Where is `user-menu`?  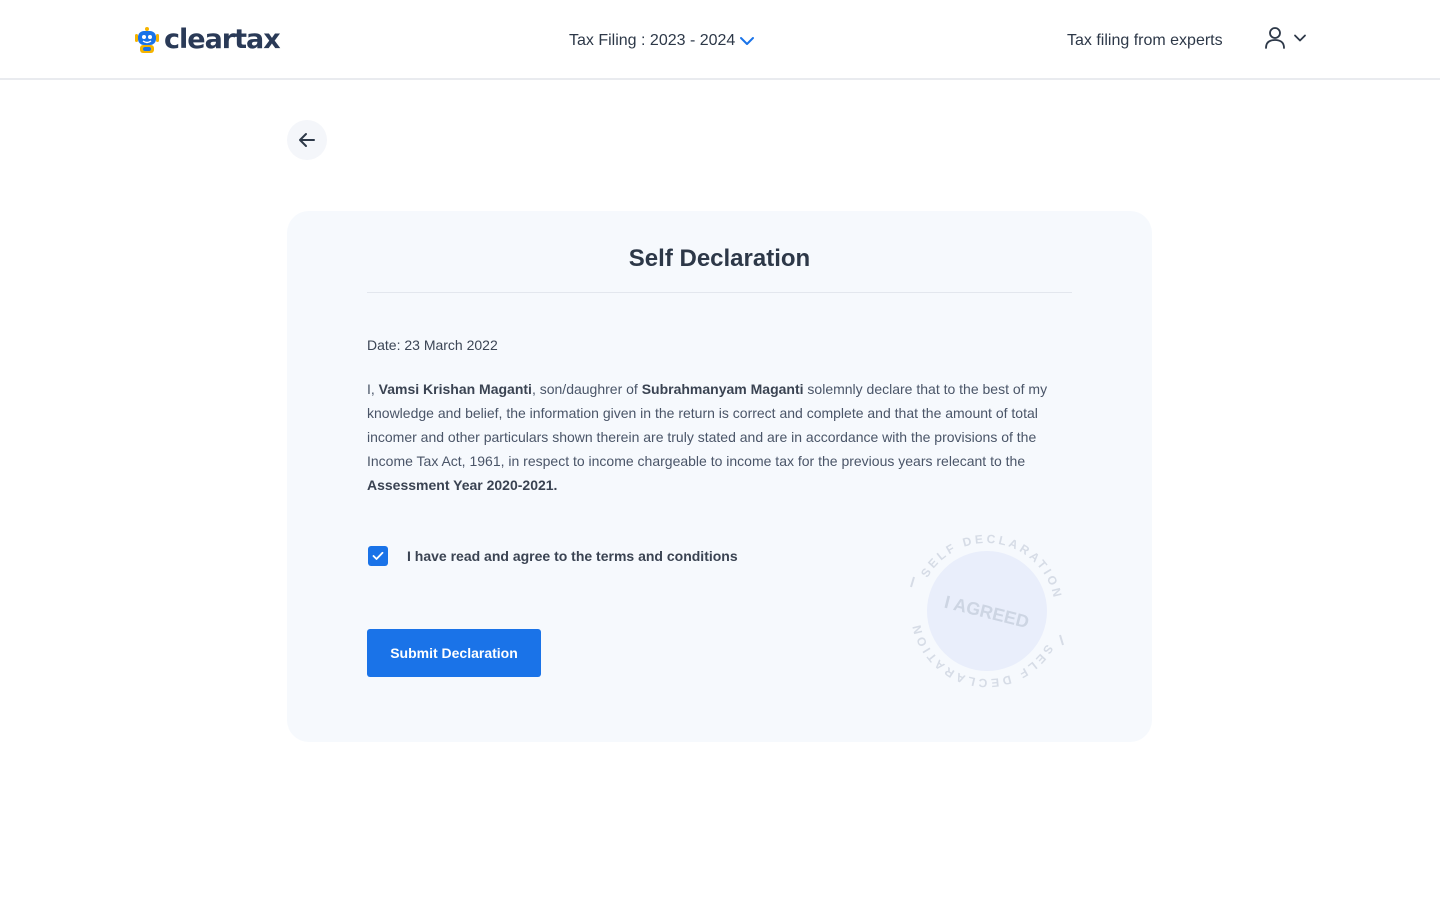
user-menu is located at coordinates (1286, 38).